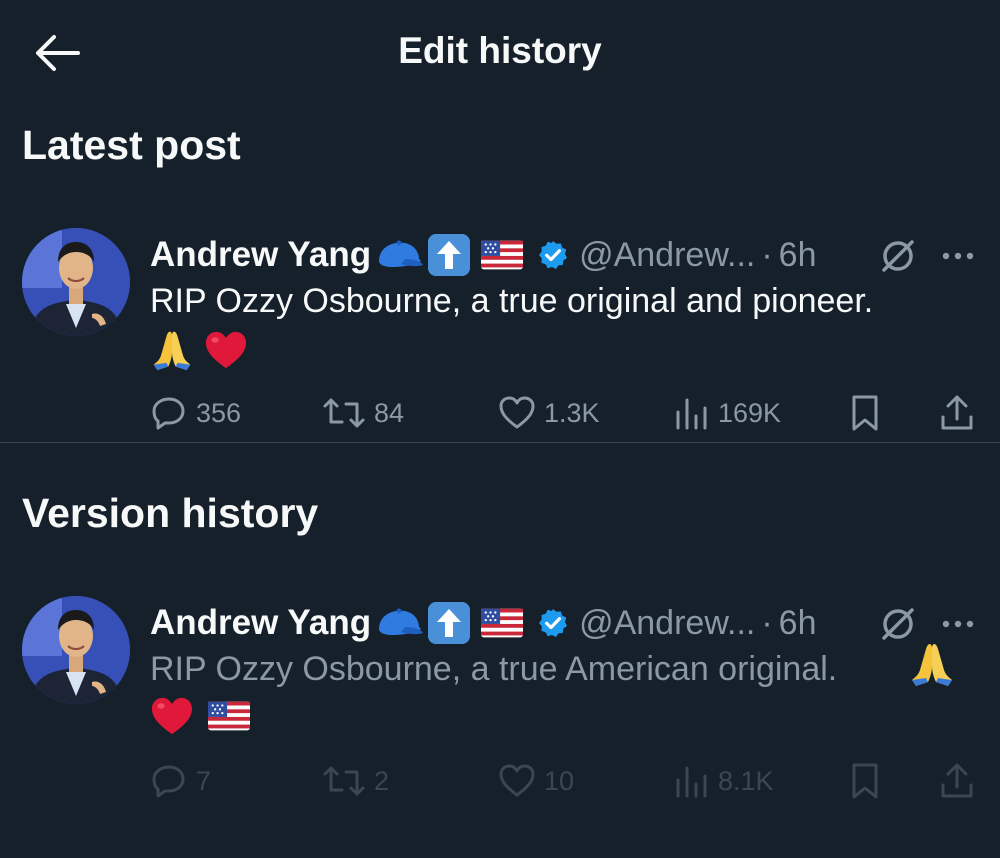  Describe the element at coordinates (572, 412) in the screenshot. I see `like-count: 1.3K` at that location.